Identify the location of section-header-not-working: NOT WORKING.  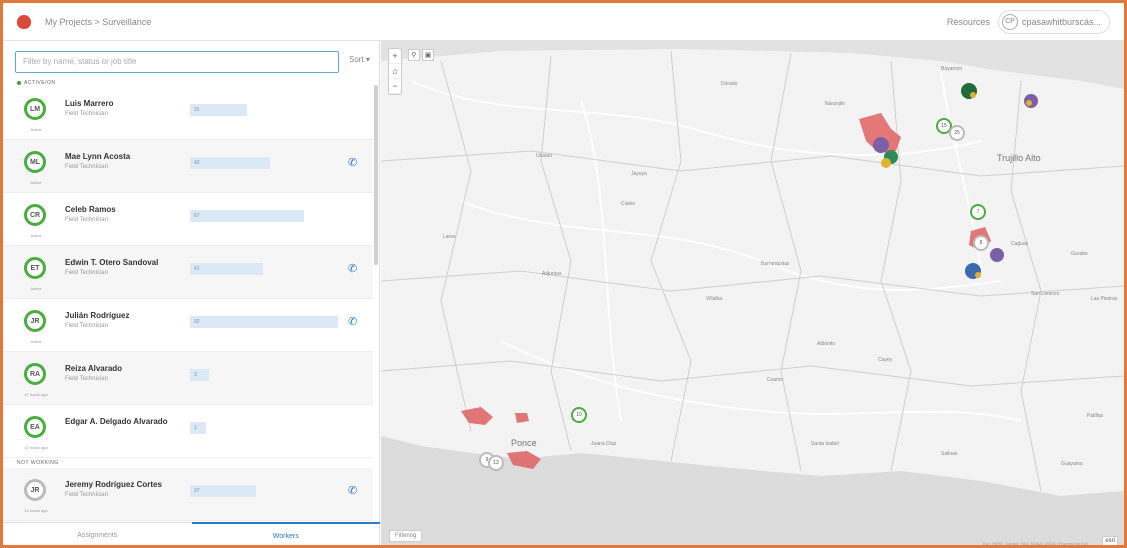
(38, 463).